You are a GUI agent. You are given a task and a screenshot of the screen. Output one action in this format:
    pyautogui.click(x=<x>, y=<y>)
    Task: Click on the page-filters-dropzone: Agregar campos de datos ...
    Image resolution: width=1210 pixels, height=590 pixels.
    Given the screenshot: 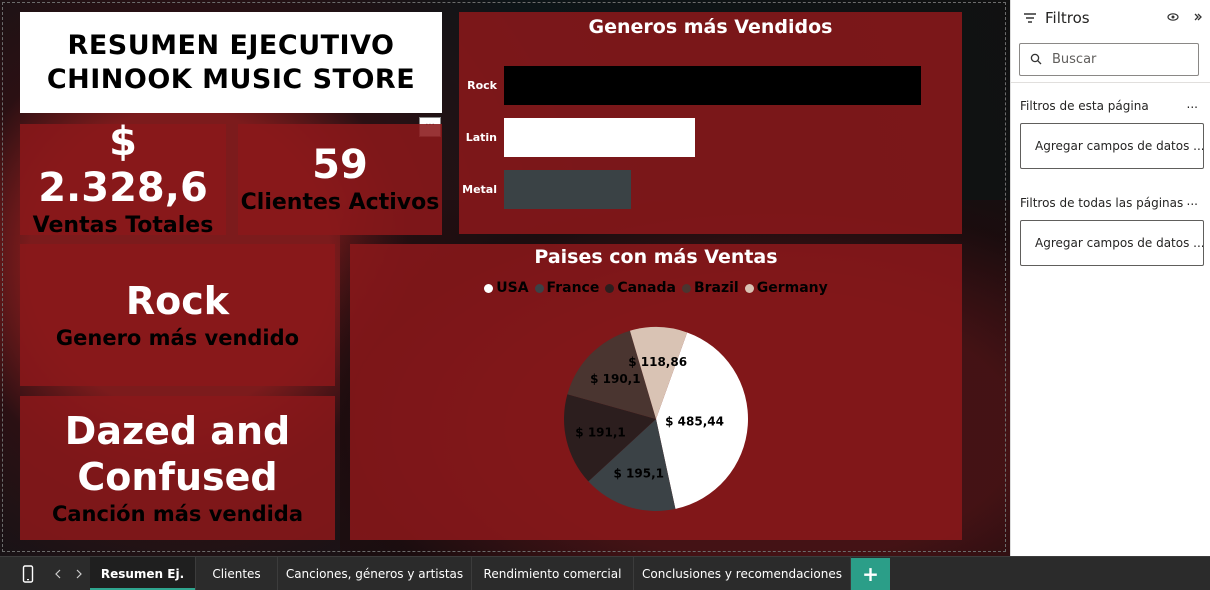 What is the action you would take?
    pyautogui.click(x=1112, y=146)
    